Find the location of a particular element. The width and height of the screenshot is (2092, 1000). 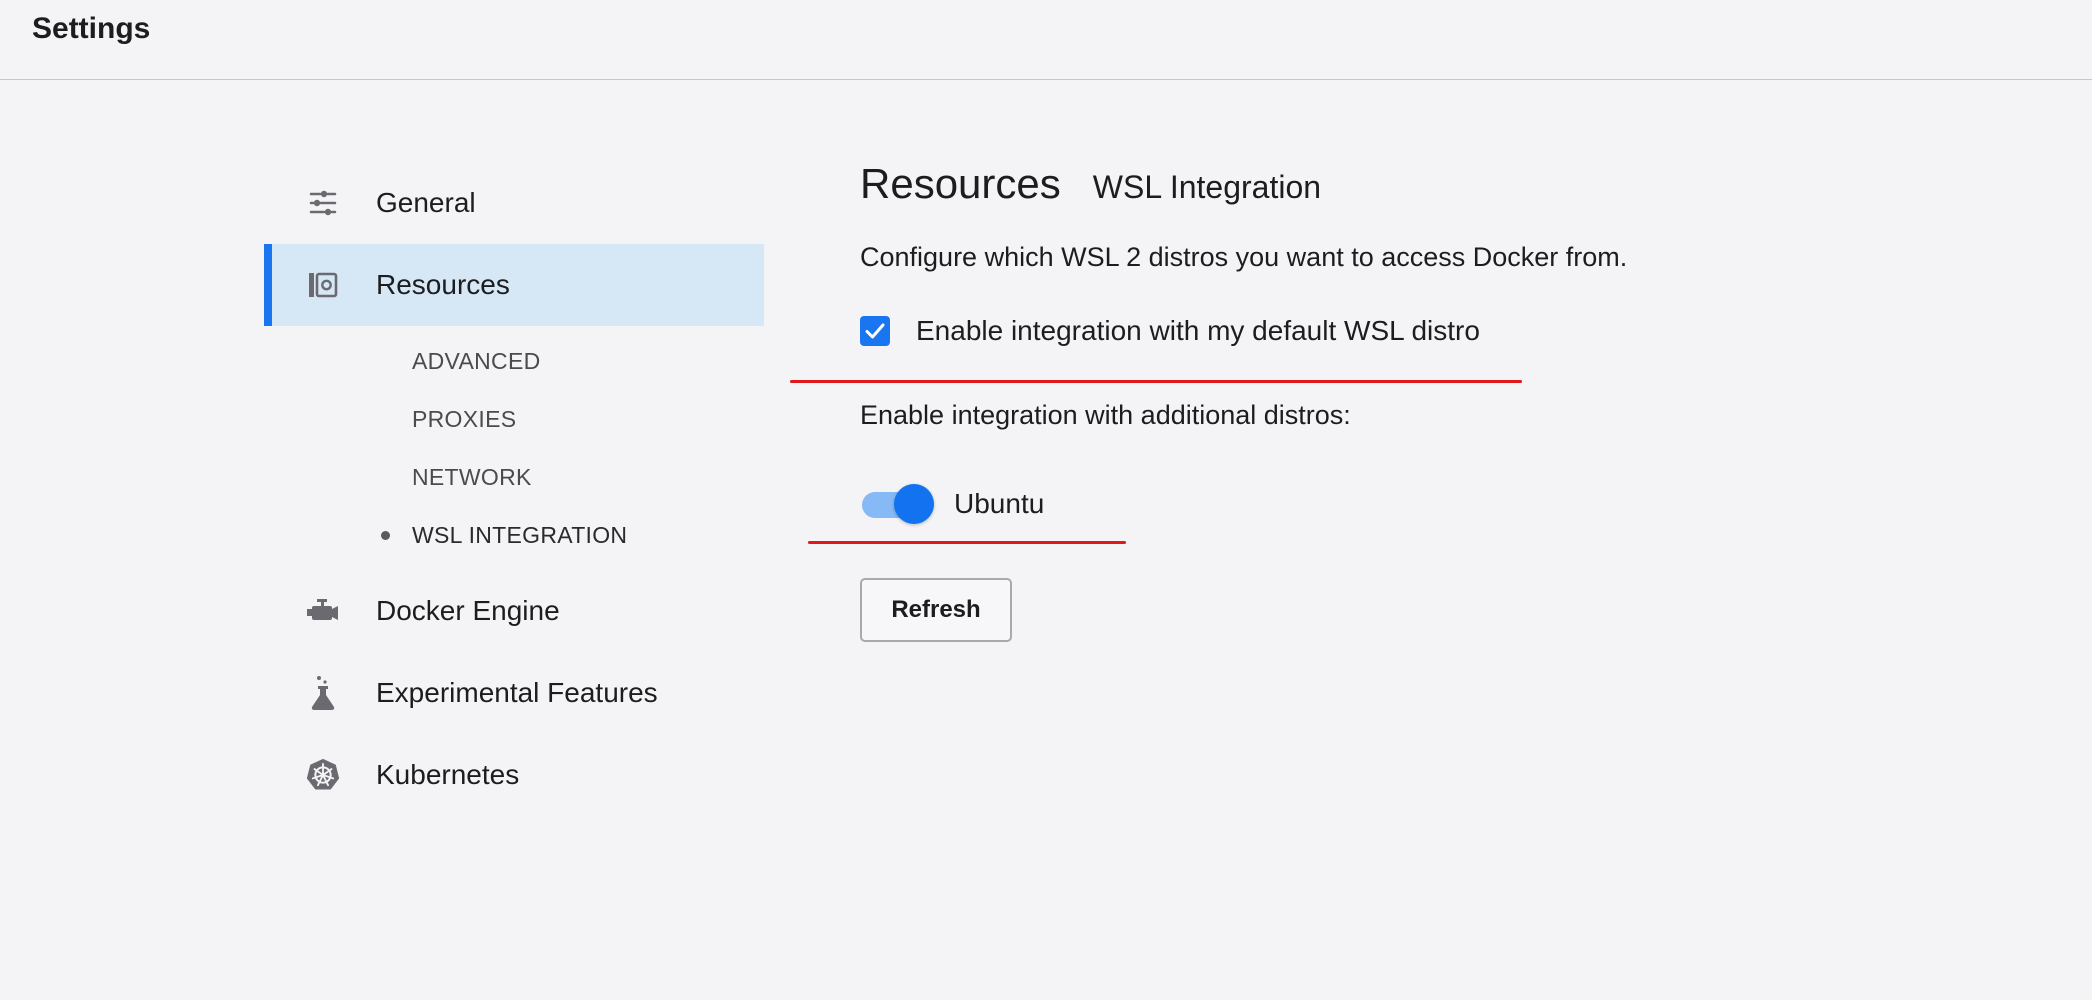

sidebar-item-label: General is located at coordinates (426, 202).